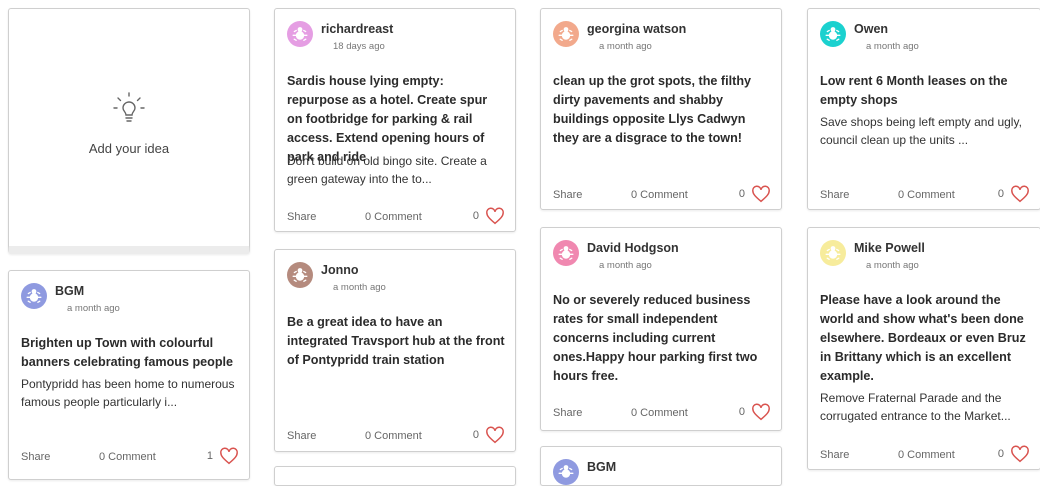 The height and width of the screenshot is (486, 1040). Describe the element at coordinates (871, 29) in the screenshot. I see `author-name: Owen` at that location.